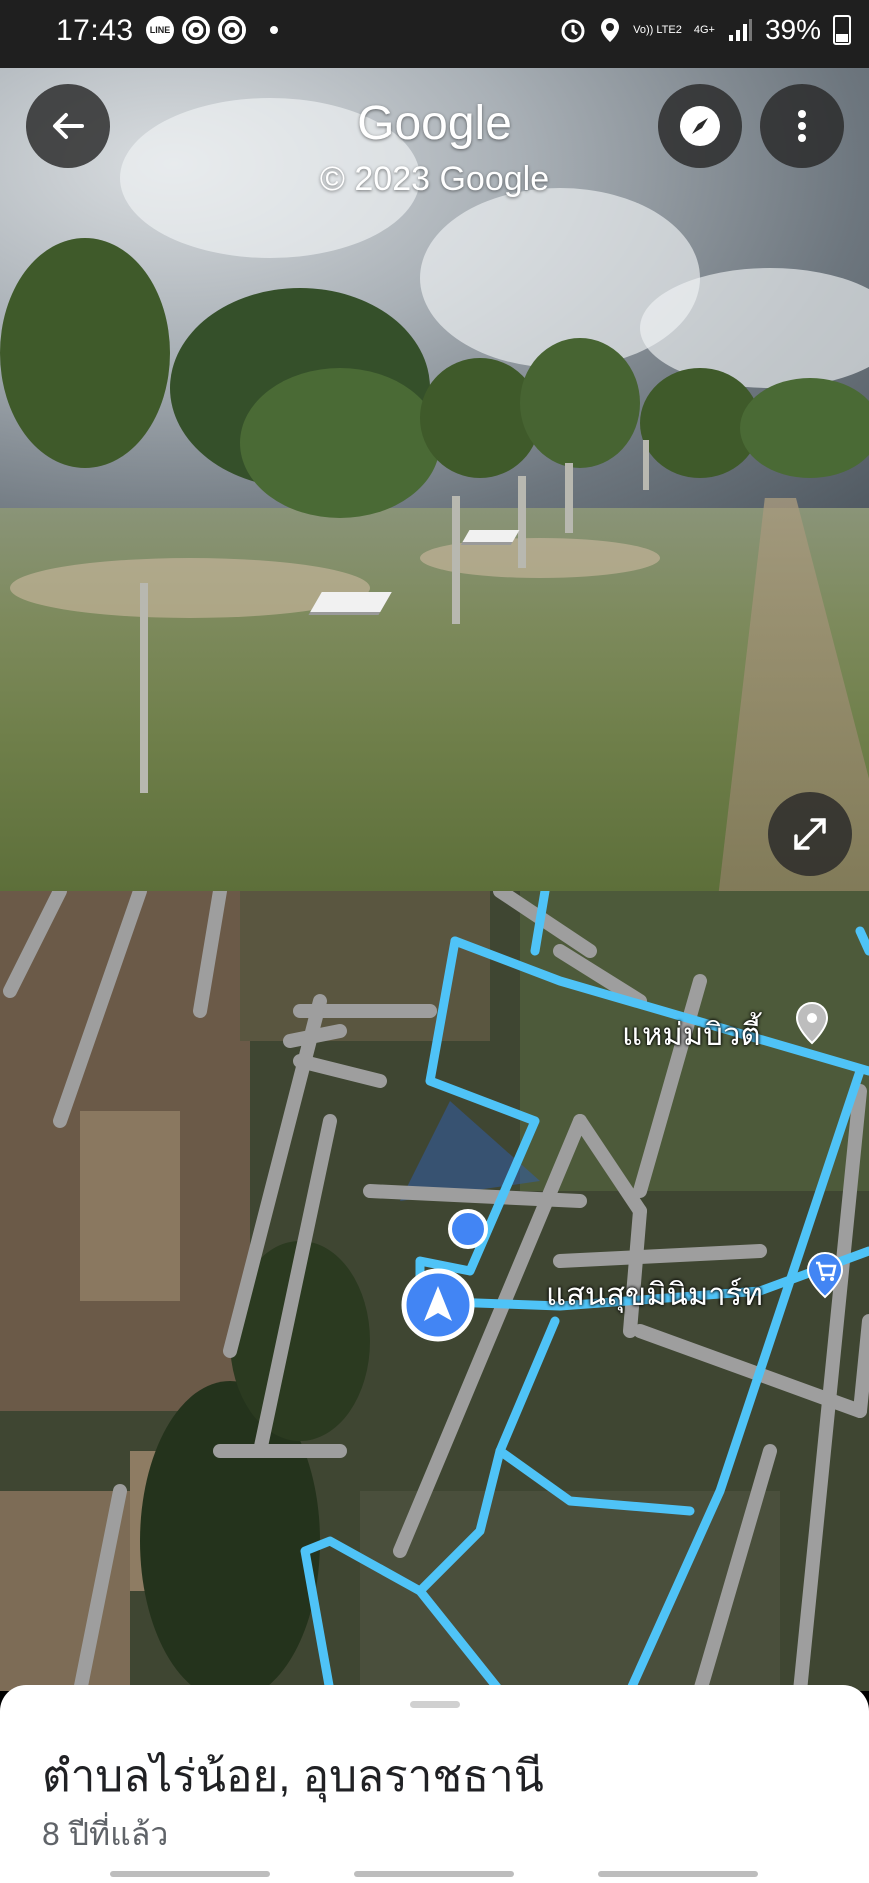  I want to click on nav-home-button, so click(434, 1874).